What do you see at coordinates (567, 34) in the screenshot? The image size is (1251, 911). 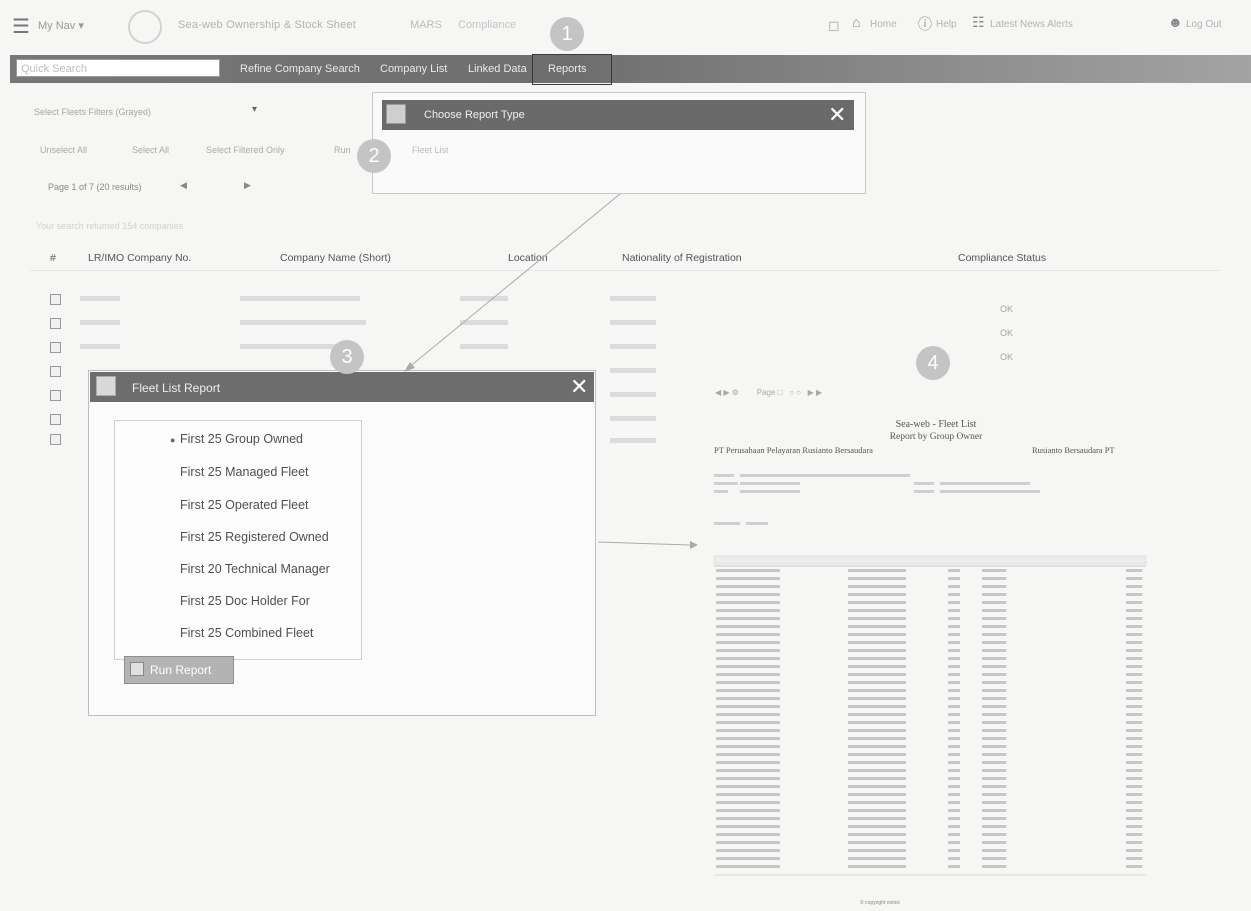 I see `step-badge-1: 1` at bounding box center [567, 34].